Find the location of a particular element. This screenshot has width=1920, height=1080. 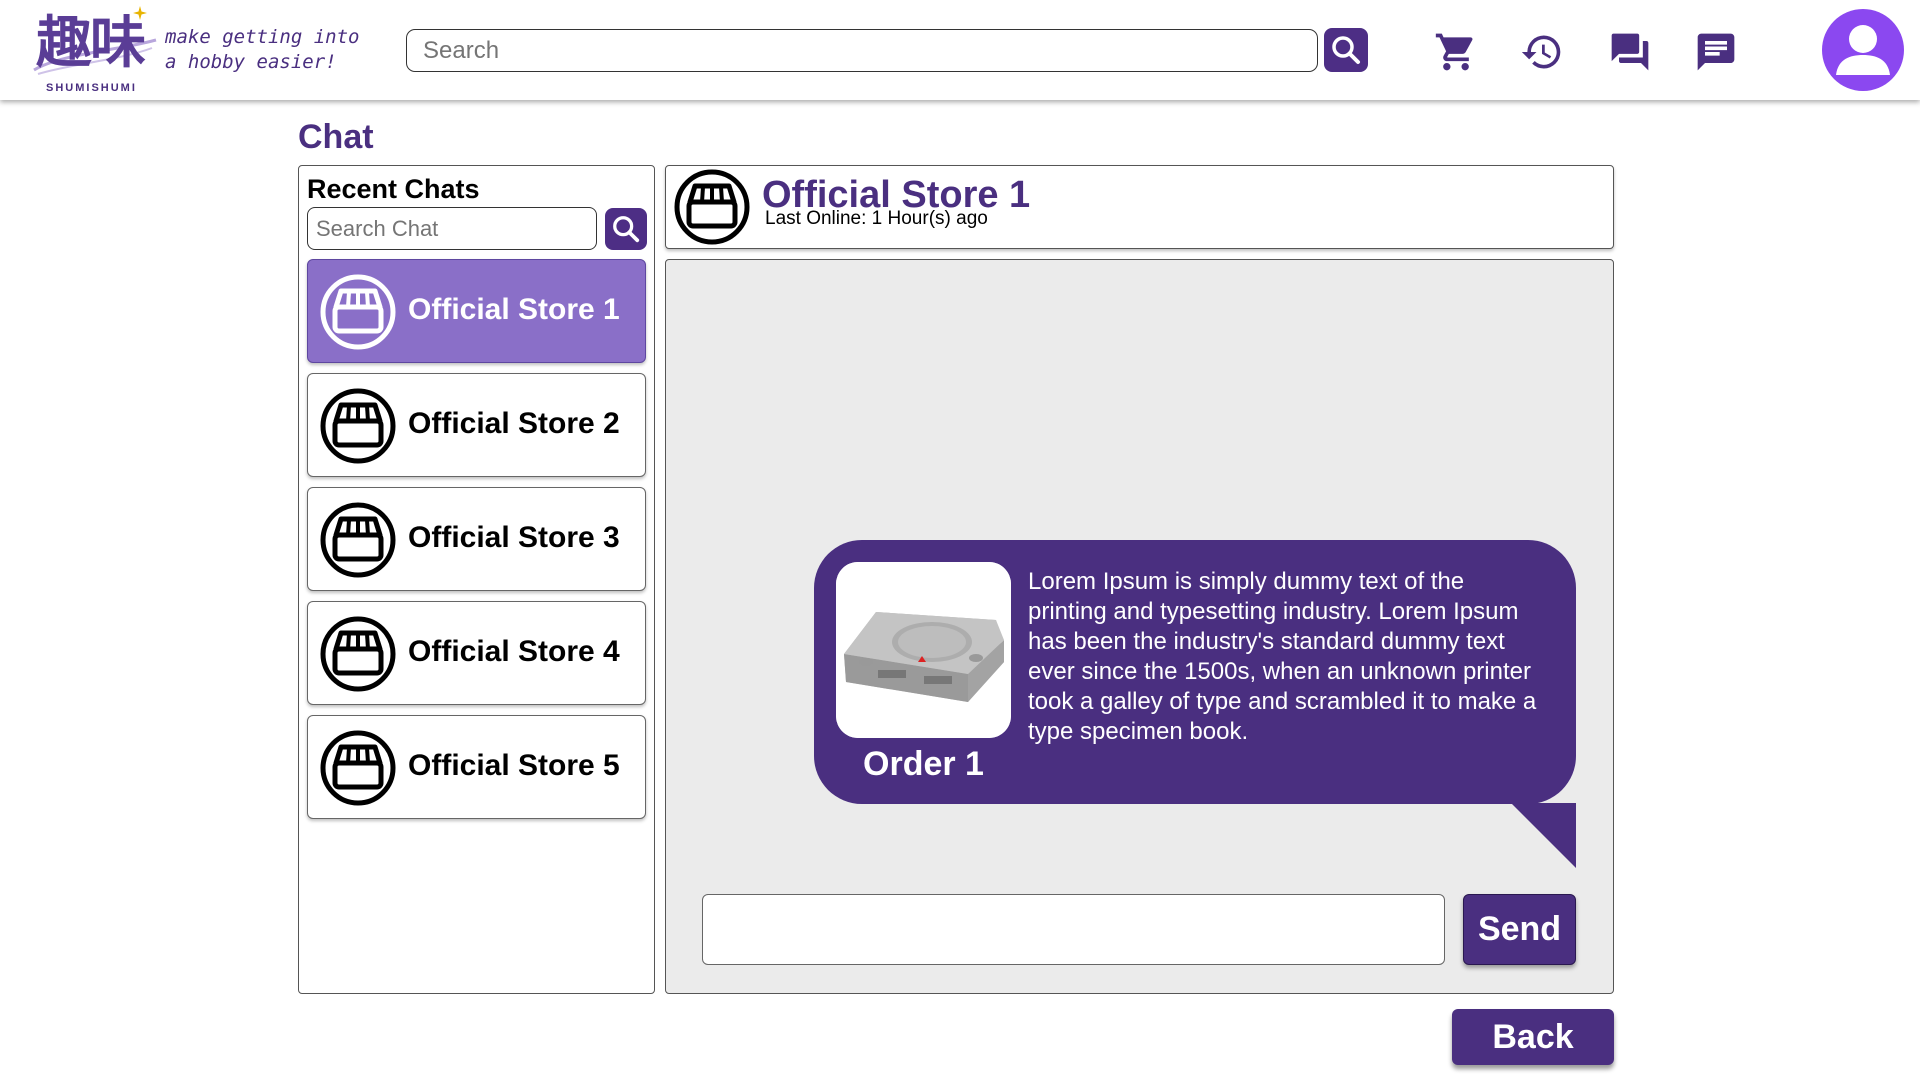

order-card is located at coordinates (923, 650).